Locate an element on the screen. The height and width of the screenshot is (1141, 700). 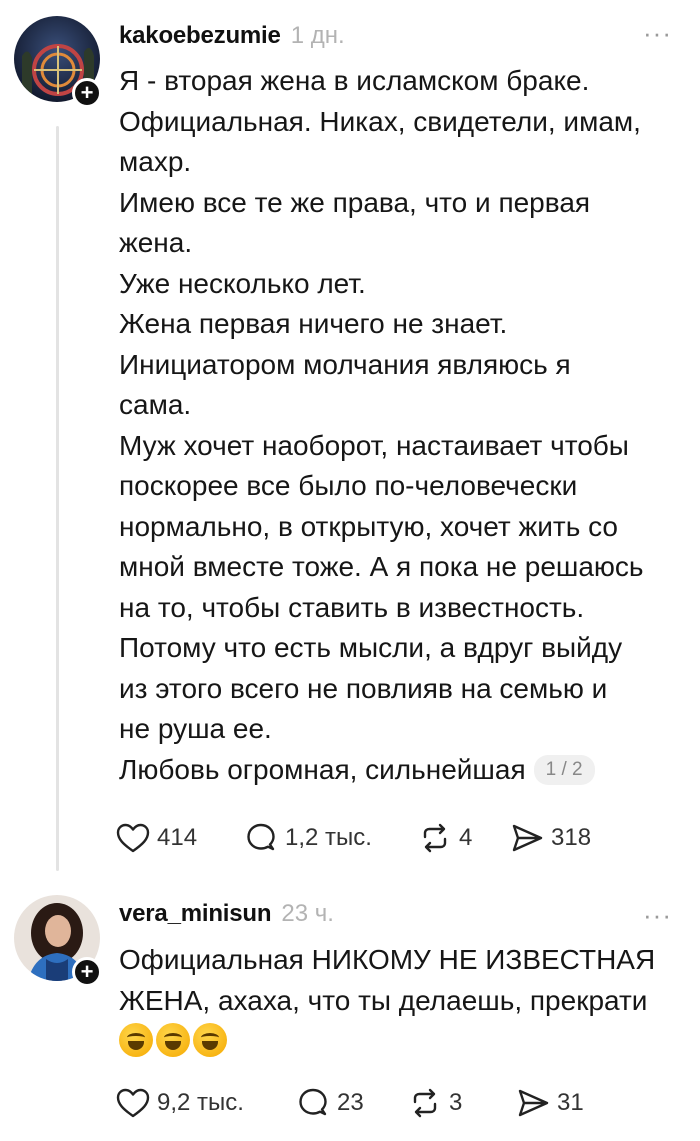
share-button: 31 is located at coordinates (549, 1103).